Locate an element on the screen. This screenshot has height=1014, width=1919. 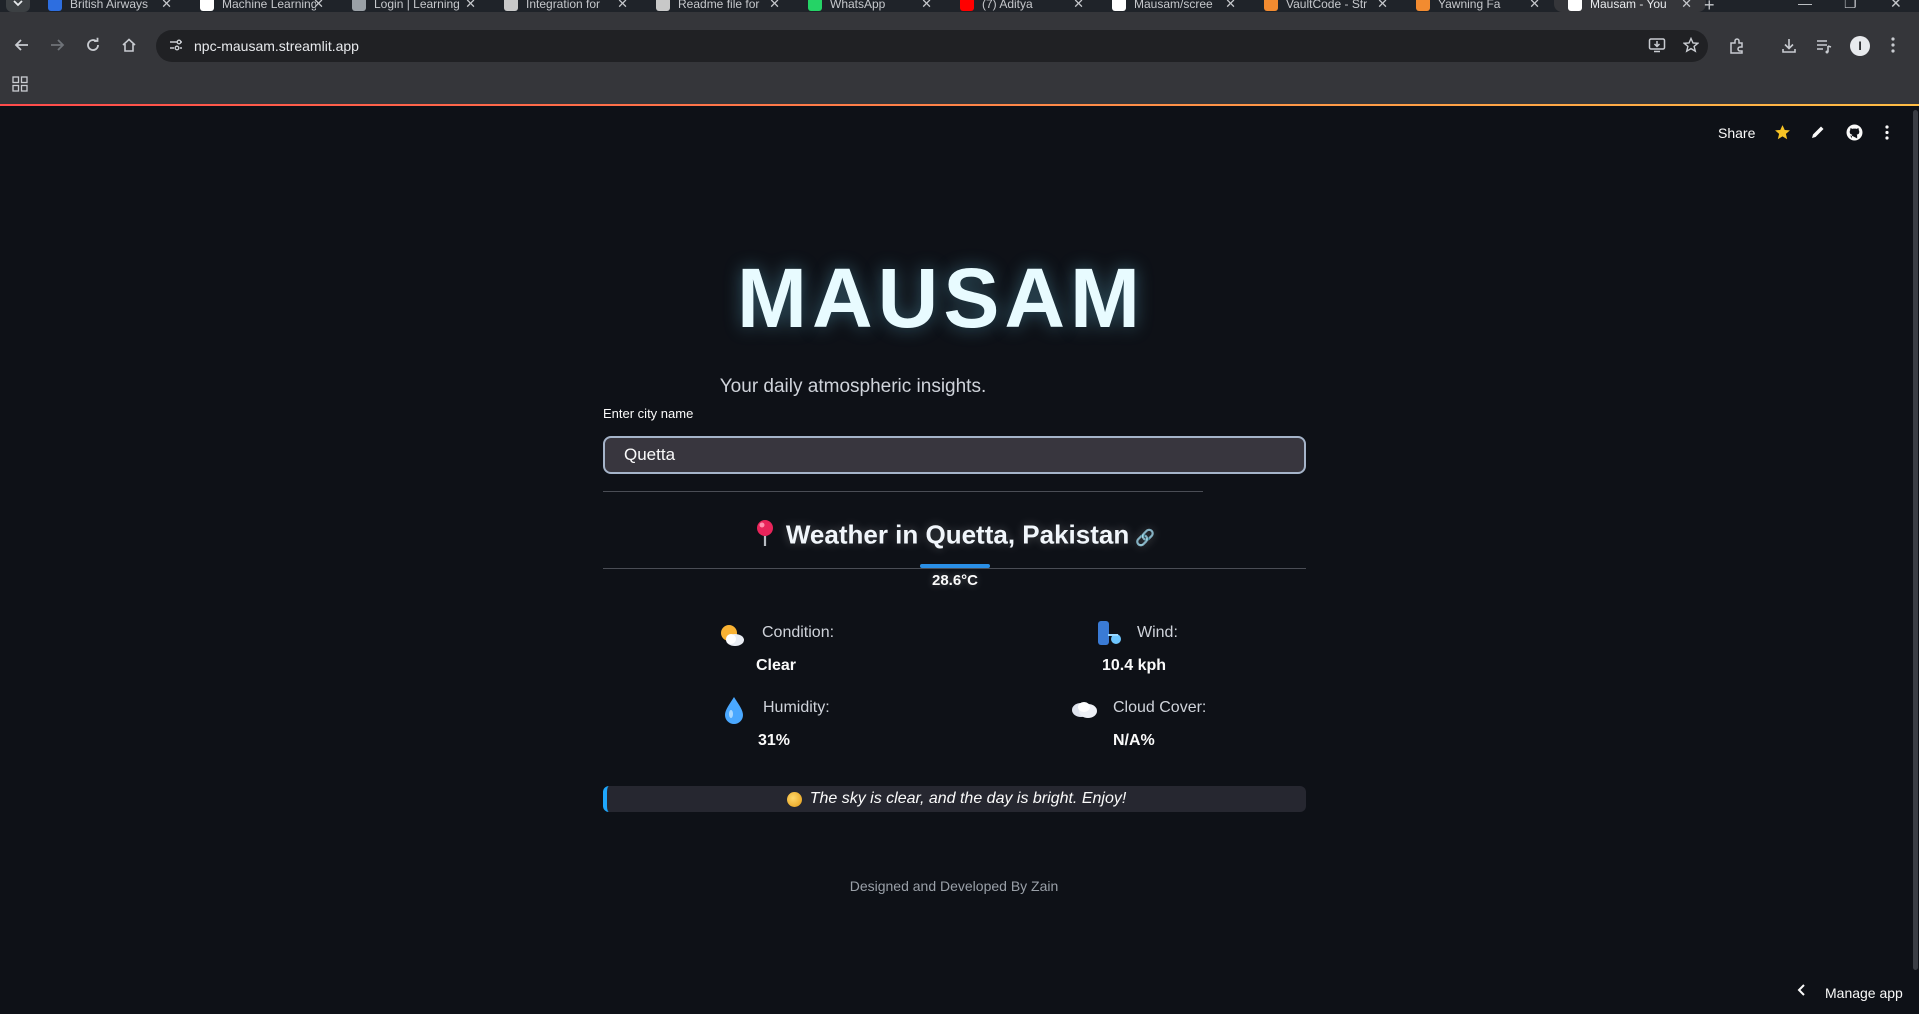
chevron-left-icon is located at coordinates (1801, 992).